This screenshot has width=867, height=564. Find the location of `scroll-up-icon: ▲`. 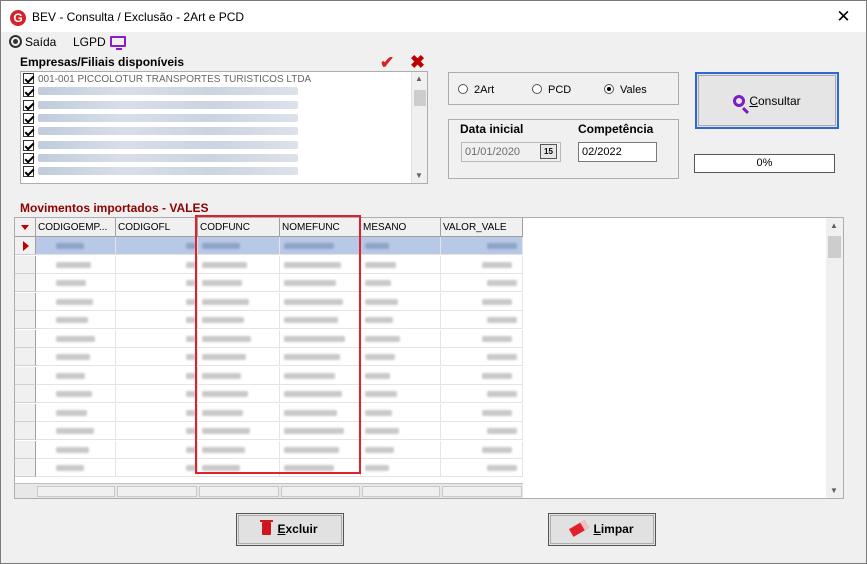

scroll-up-icon: ▲ is located at coordinates (419, 78).